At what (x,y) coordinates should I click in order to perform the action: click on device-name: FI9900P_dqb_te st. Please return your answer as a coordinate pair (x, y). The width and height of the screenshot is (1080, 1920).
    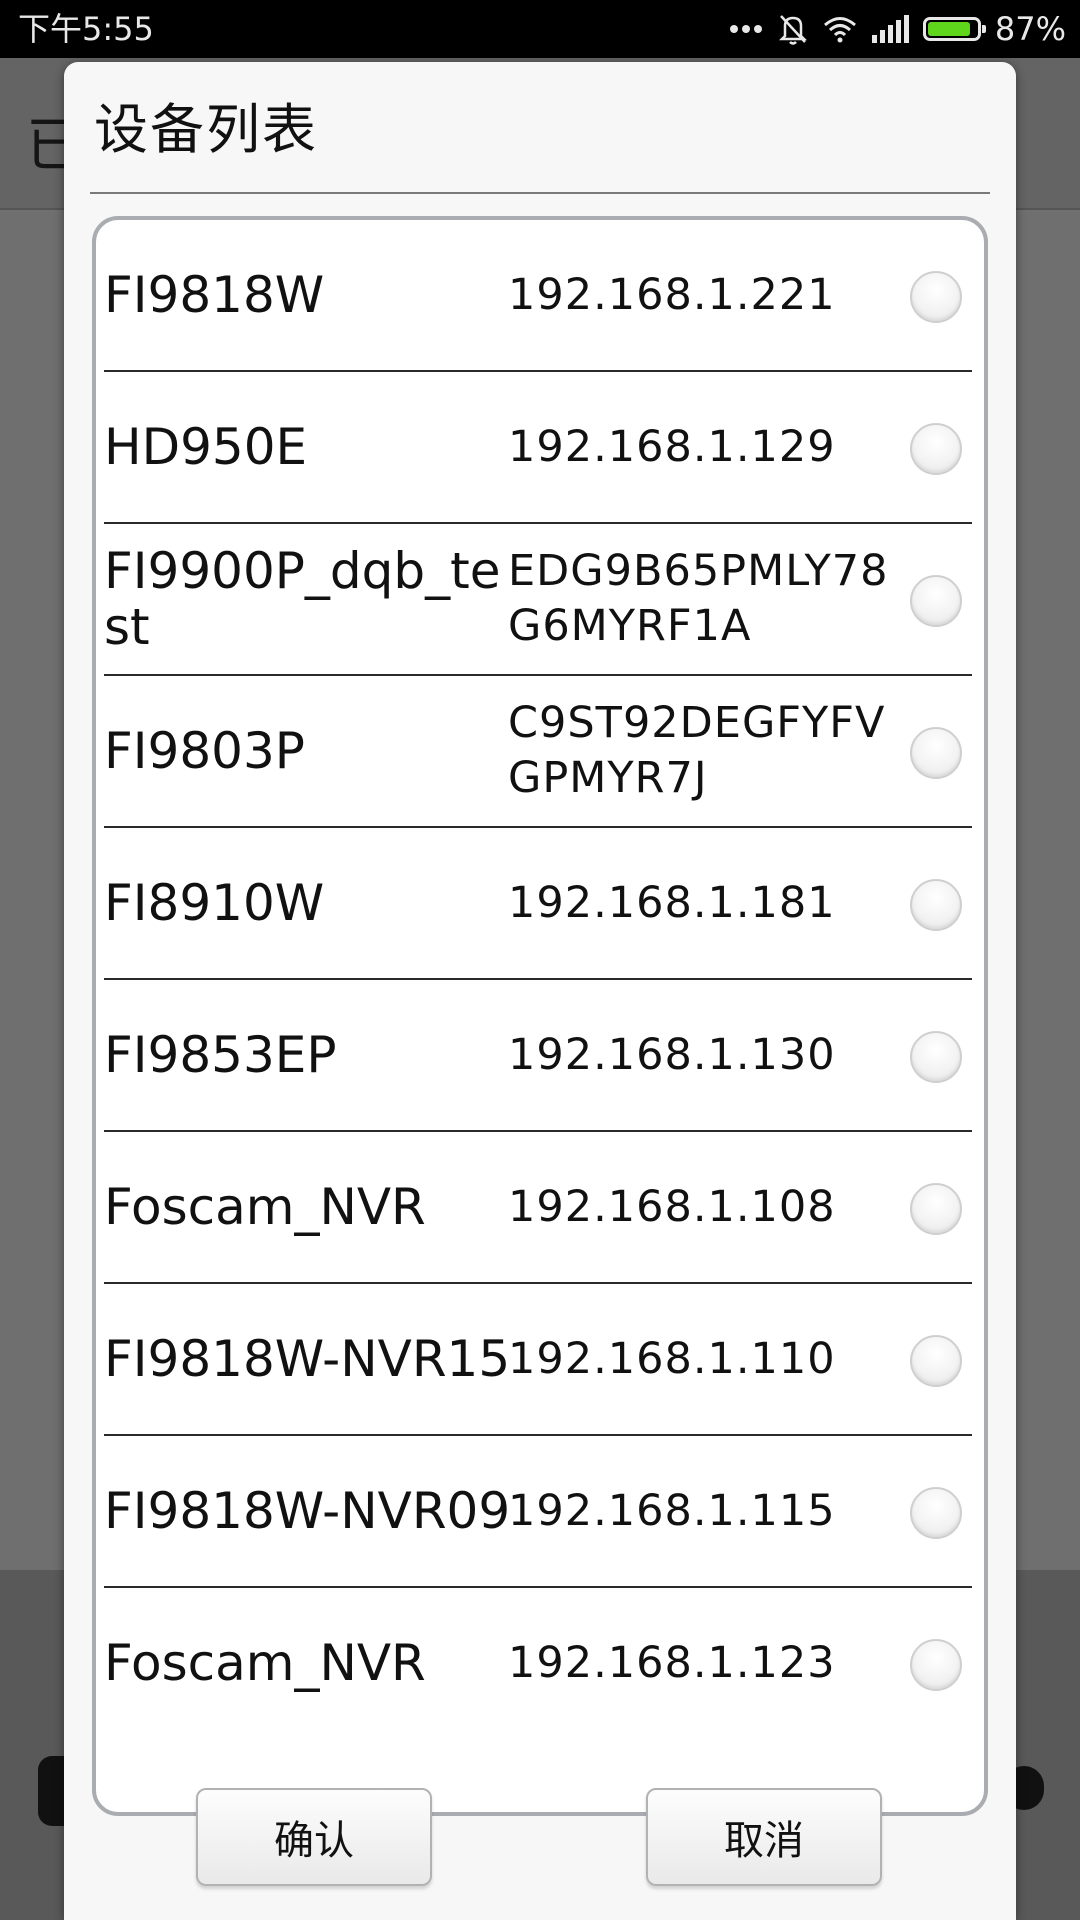
    Looking at the image, I should click on (302, 599).